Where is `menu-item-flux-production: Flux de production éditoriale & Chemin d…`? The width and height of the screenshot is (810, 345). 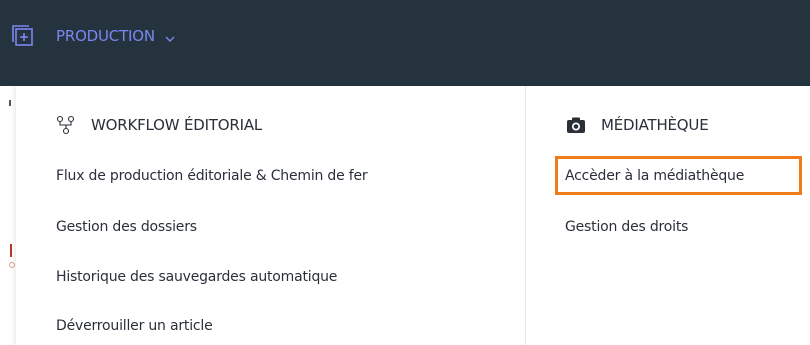
menu-item-flux-production: Flux de production éditoriale & Chemin d… is located at coordinates (212, 176).